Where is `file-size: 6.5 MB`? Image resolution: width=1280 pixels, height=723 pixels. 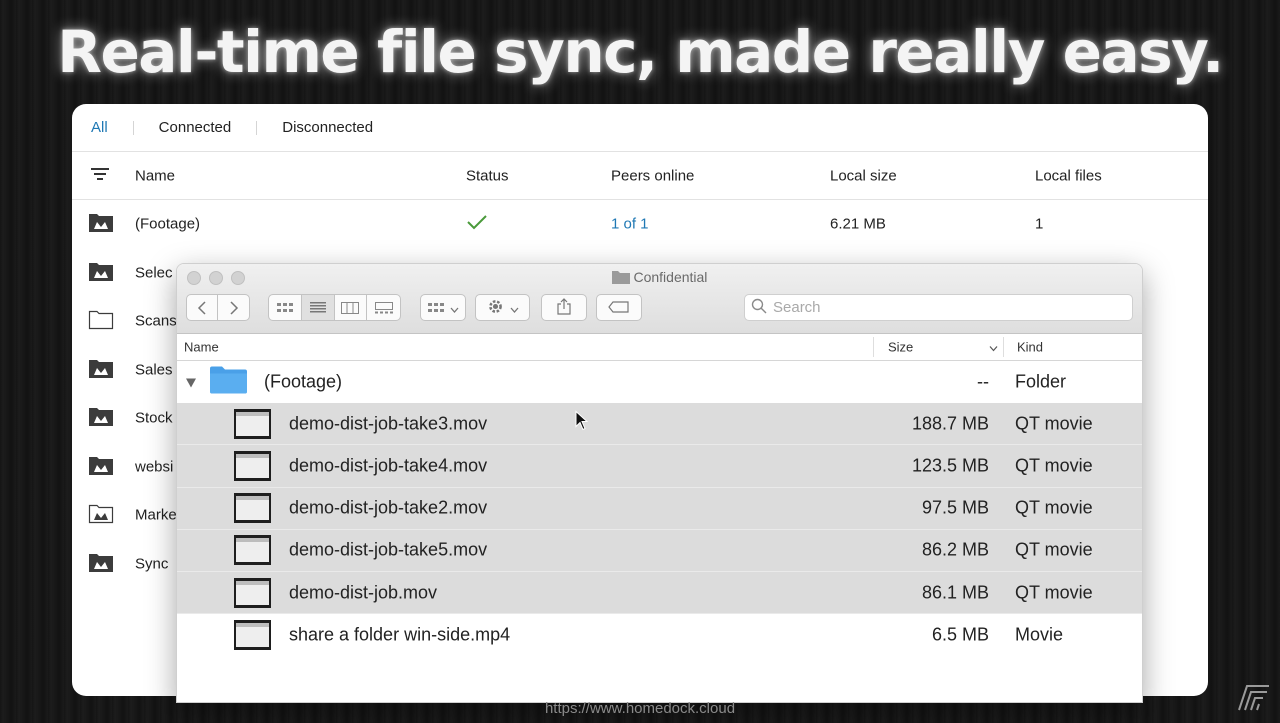 file-size: 6.5 MB is located at coordinates (960, 634).